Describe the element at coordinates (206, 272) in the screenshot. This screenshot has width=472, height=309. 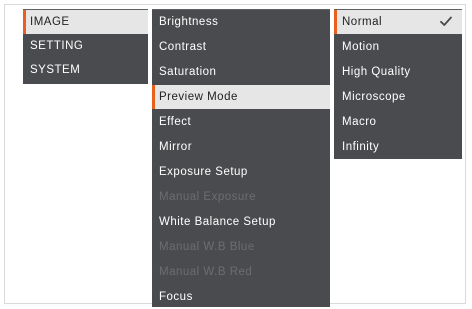
I see `submenu-item-label: Manual W.B Red` at that location.